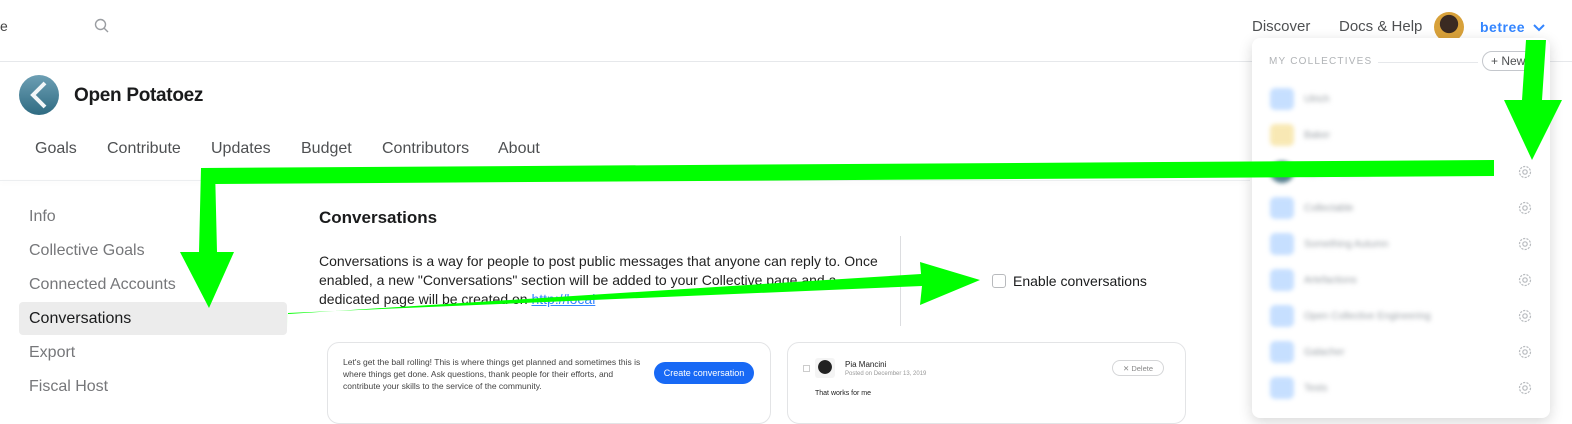 The image size is (1572, 424). I want to click on collective-item-label: Open Collective Engineering, so click(1367, 316).